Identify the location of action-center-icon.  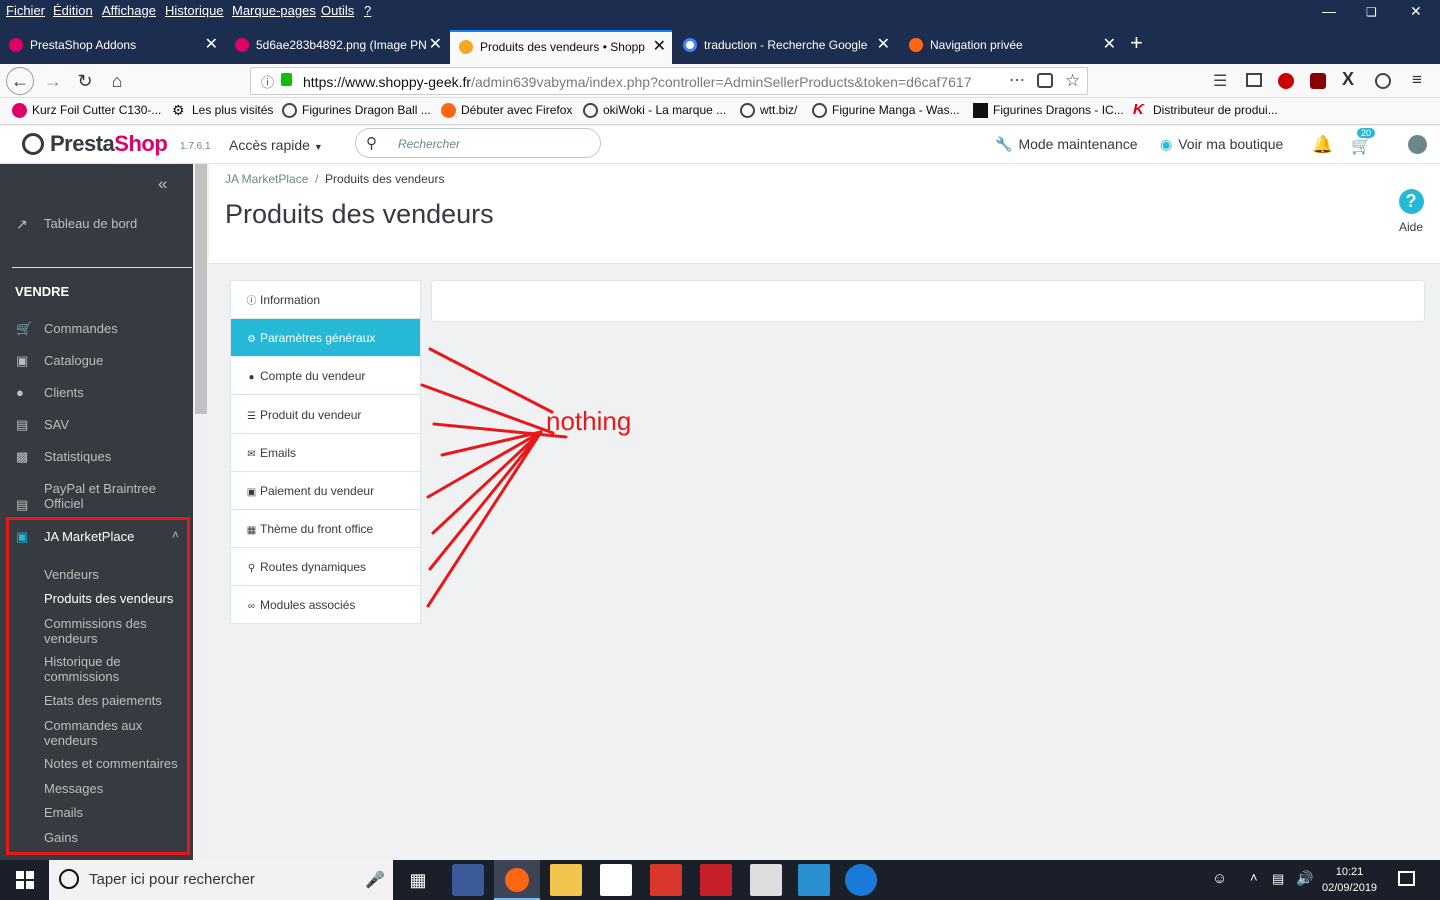
(1406, 878).